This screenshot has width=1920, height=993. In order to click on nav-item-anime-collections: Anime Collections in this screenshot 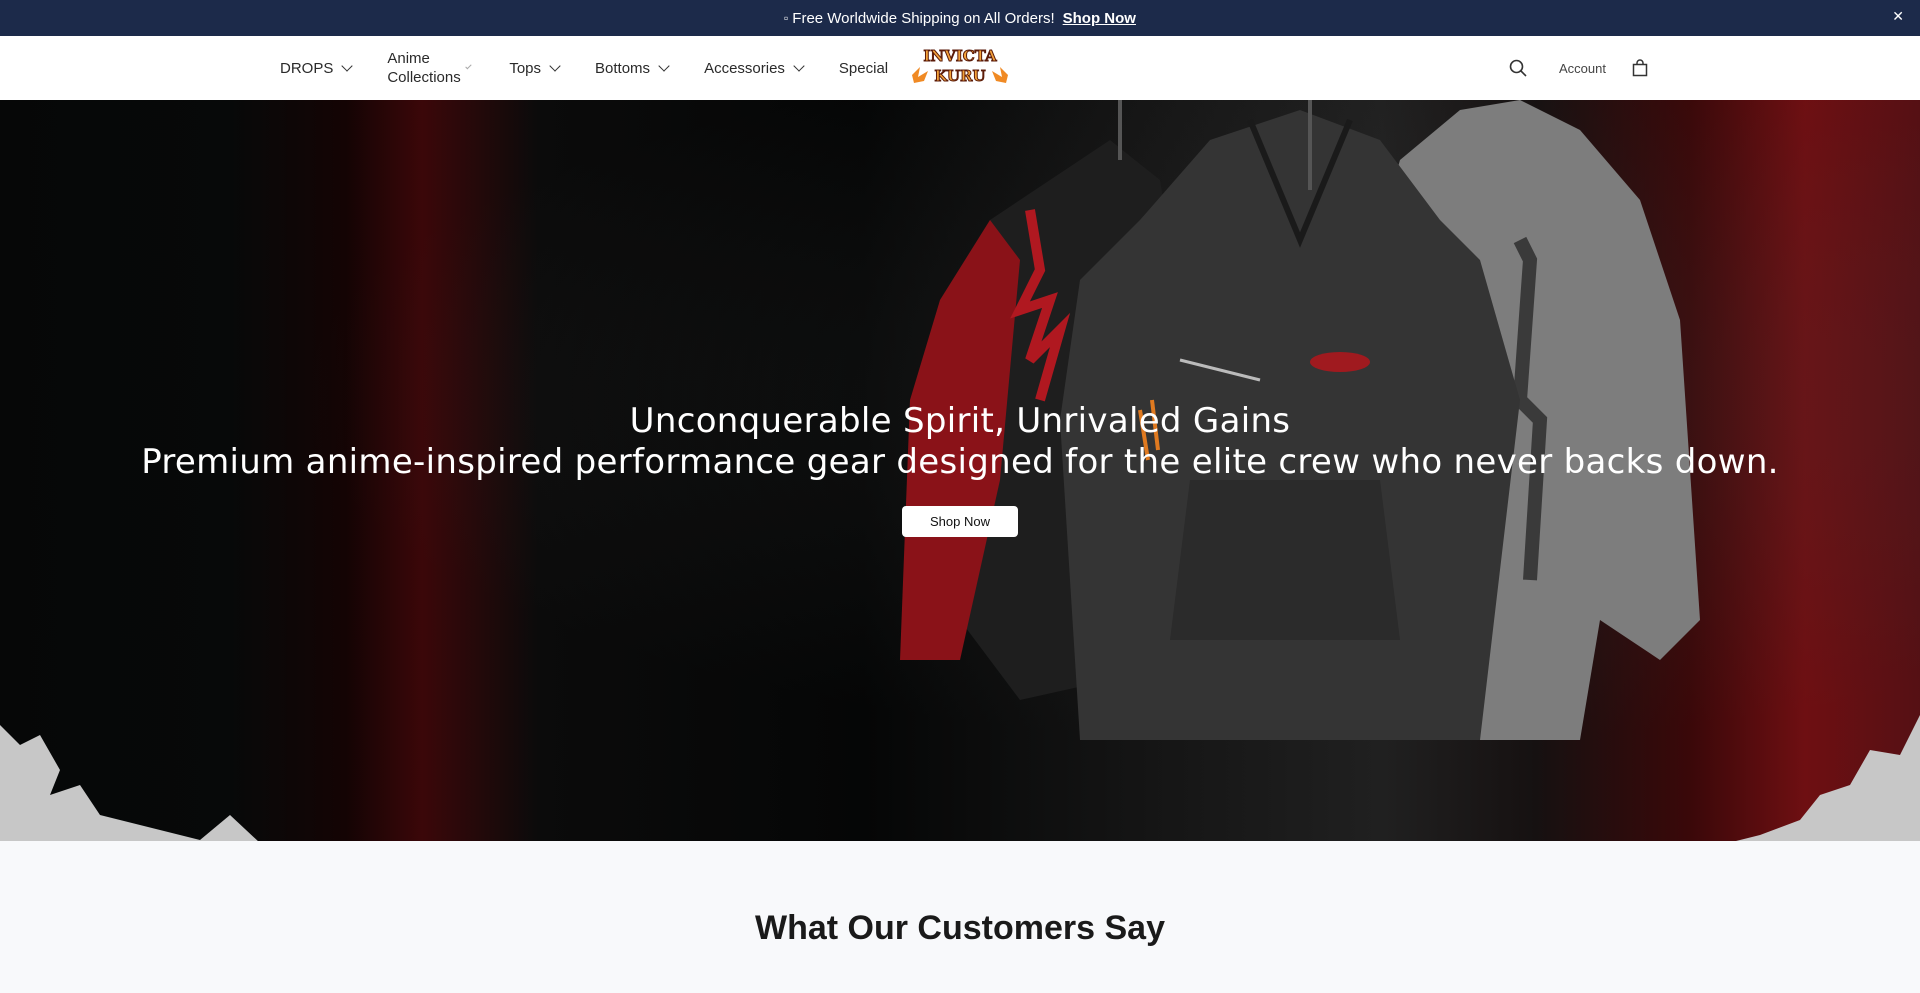, I will do `click(429, 68)`.